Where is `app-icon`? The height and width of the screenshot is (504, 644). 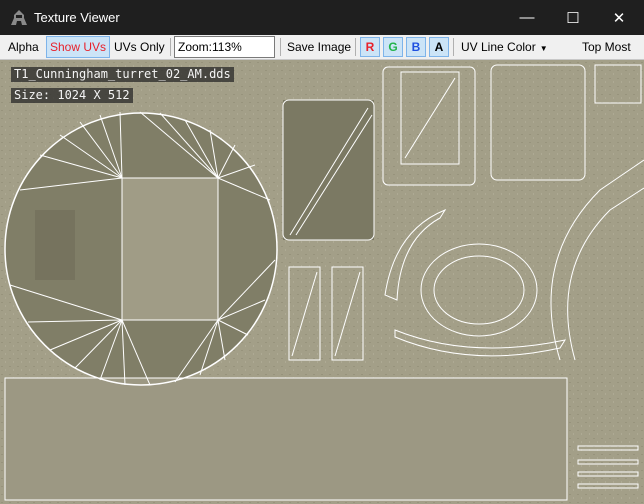
app-icon is located at coordinates (19, 17).